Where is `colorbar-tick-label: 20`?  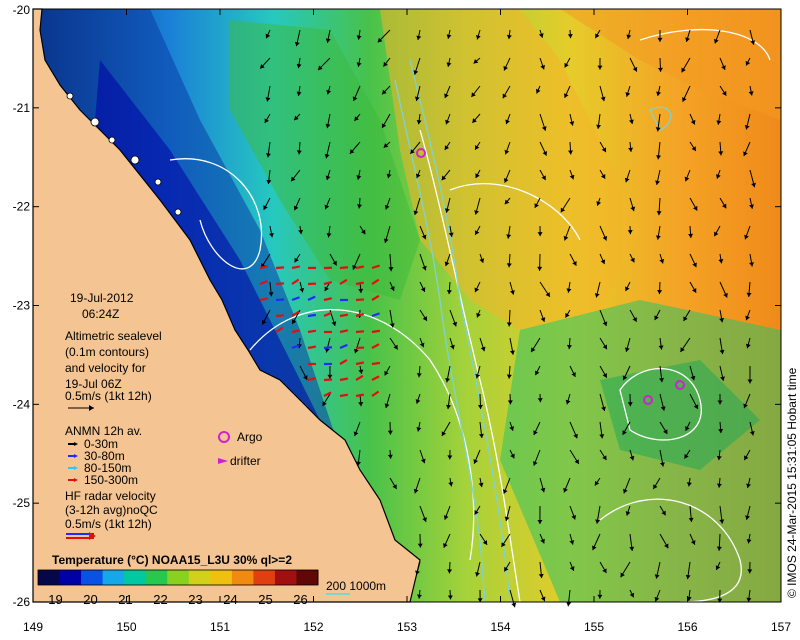
colorbar-tick-label: 20 is located at coordinates (90, 599).